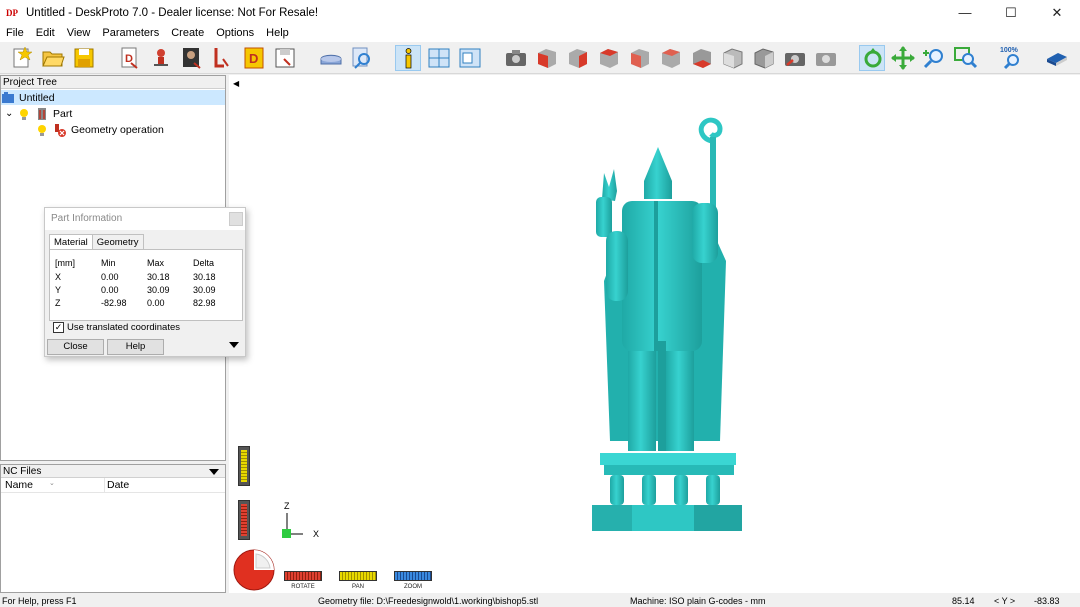 This screenshot has height=607, width=1080. Describe the element at coordinates (547, 58) in the screenshot. I see `view-front-icon` at that location.